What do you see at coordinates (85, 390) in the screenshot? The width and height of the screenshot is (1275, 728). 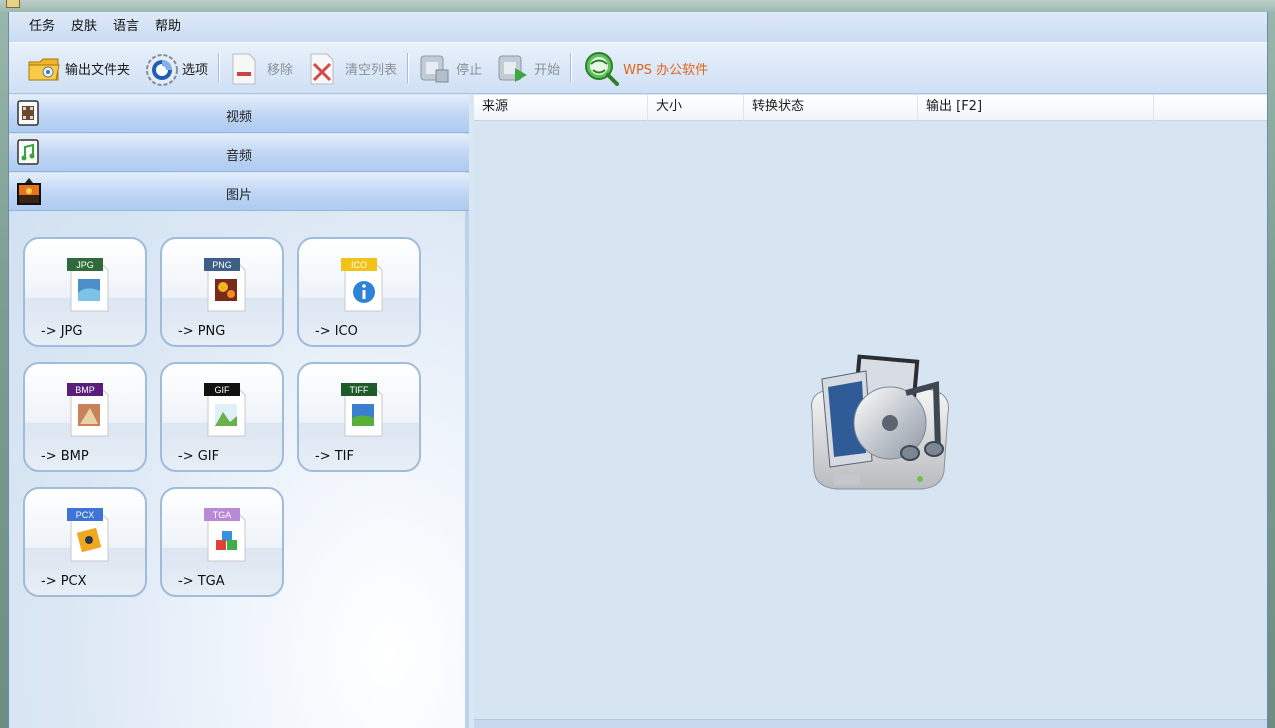 I see `svg-text: BMP` at bounding box center [85, 390].